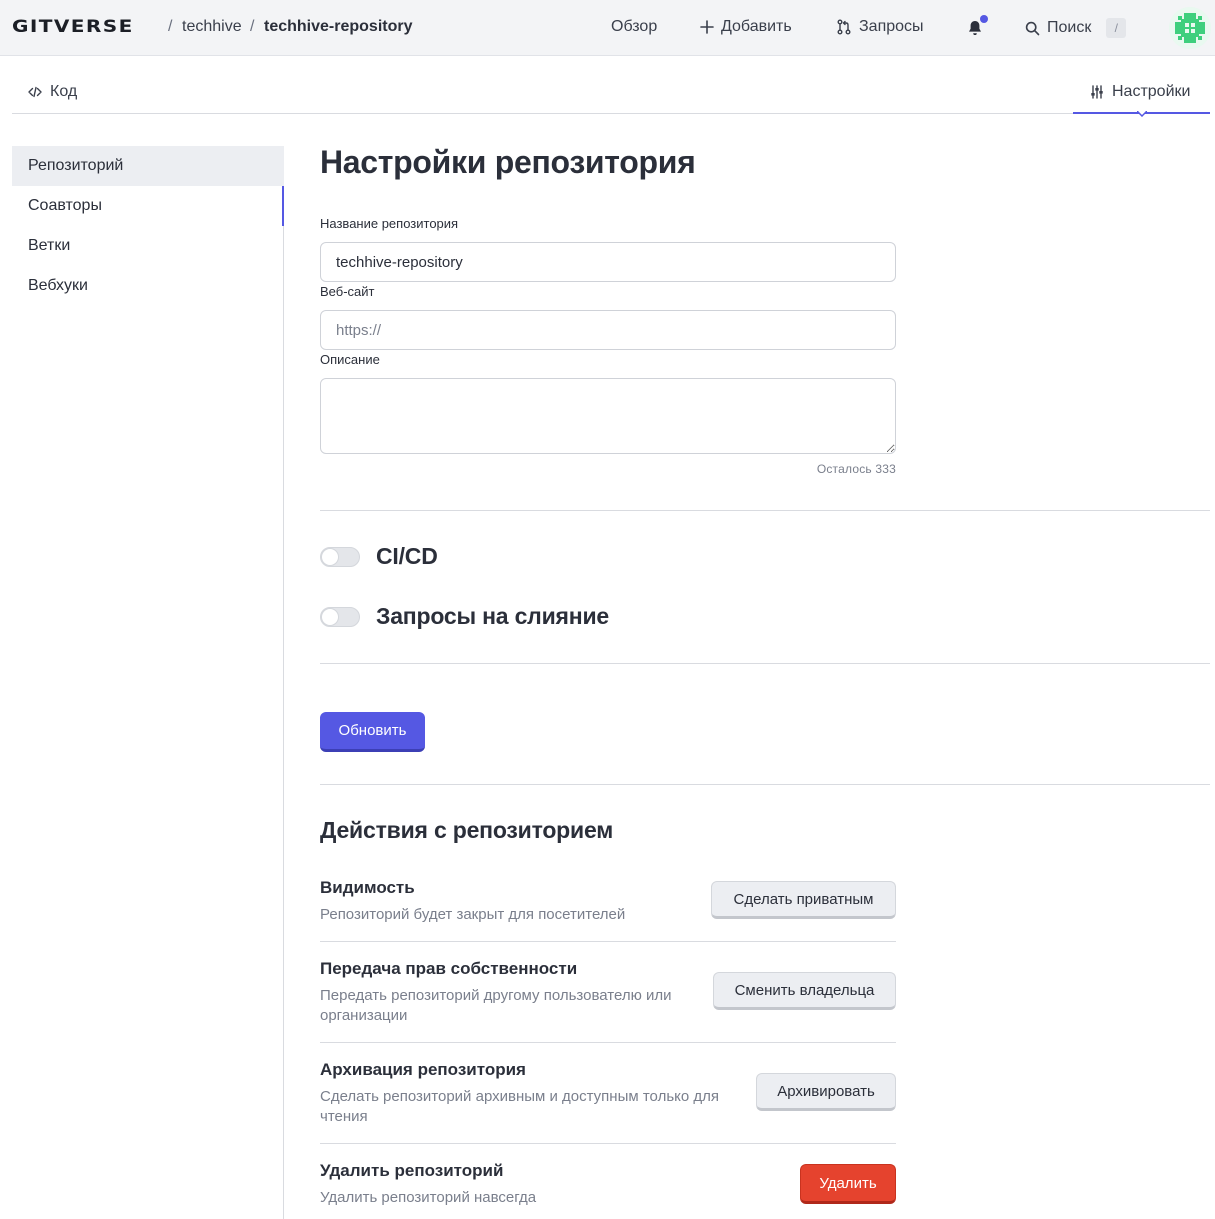 This screenshot has width=1215, height=1219. I want to click on delete-repository-title: Удалить репозиторий, so click(412, 1170).